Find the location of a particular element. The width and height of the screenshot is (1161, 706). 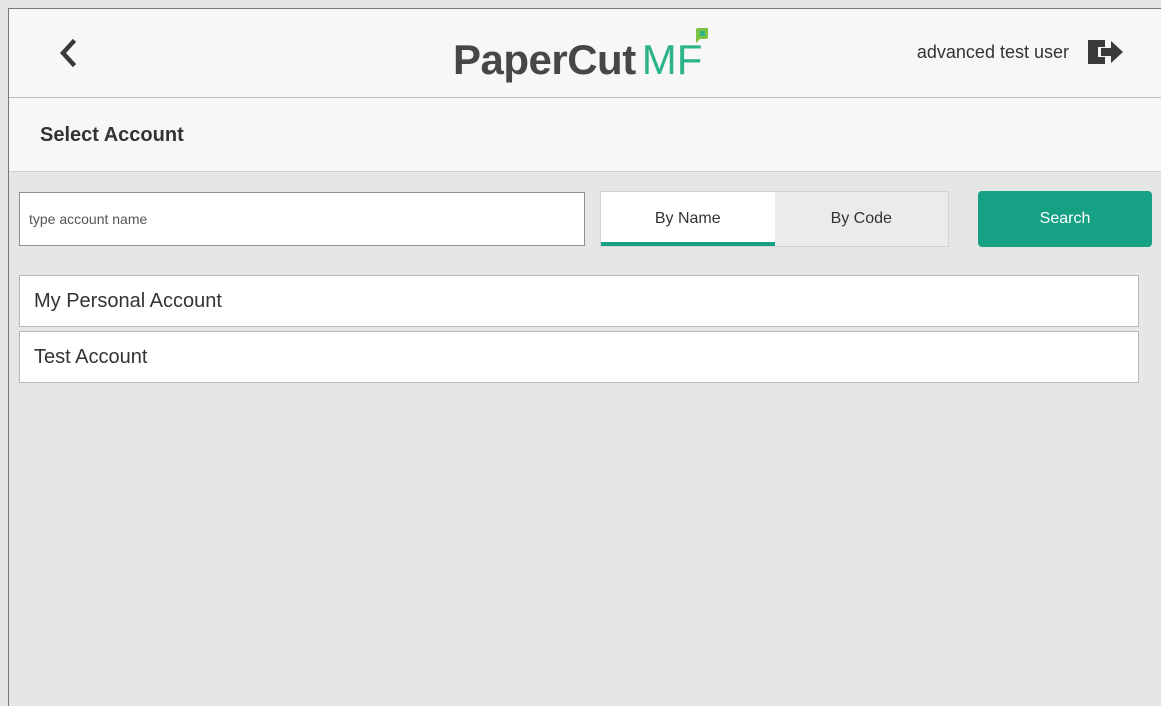

by-name-toggle: By Name is located at coordinates (688, 219).